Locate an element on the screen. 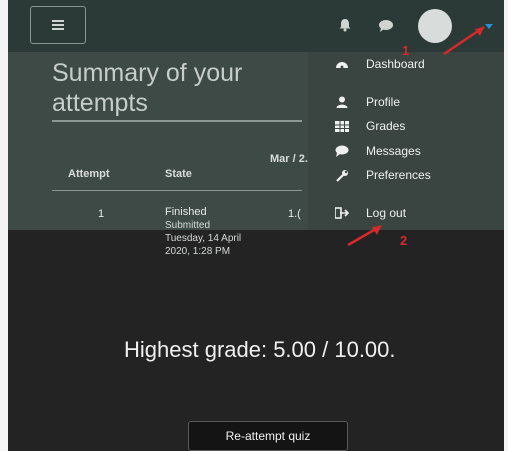  title-divider is located at coordinates (177, 121).